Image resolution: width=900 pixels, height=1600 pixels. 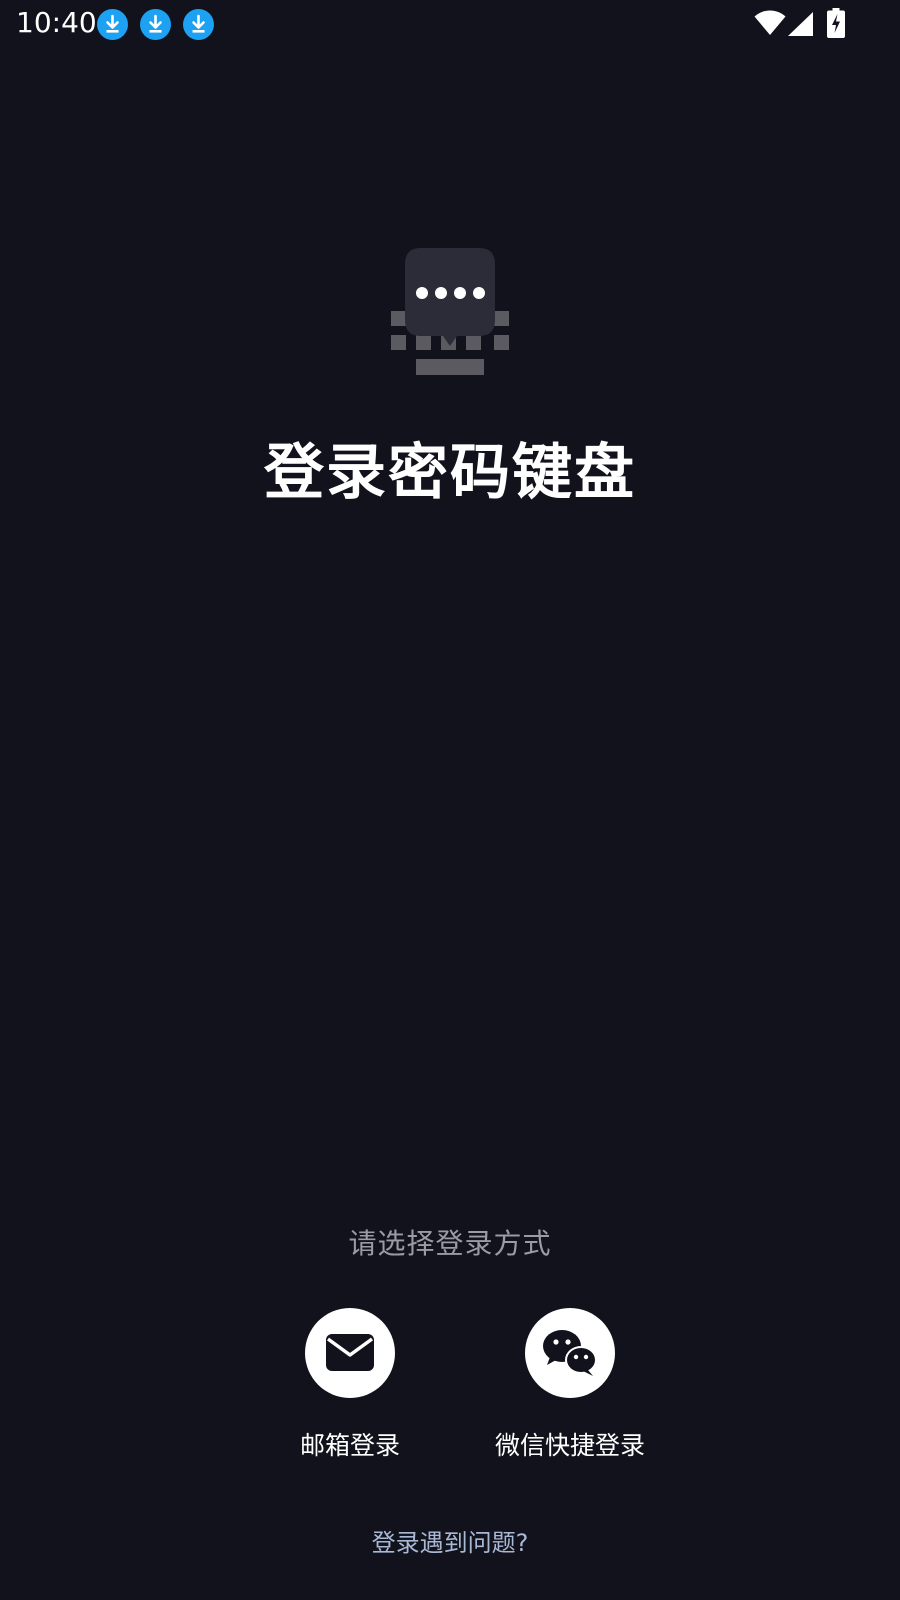 I want to click on wechat-icon, so click(x=570, y=1353).